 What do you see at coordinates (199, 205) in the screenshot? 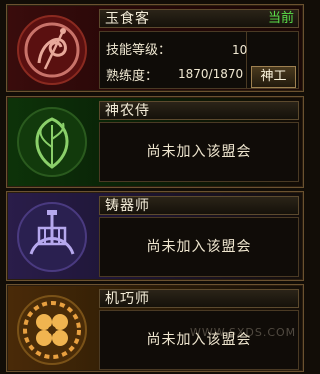
I see `profession-name-bar: 铸器师` at bounding box center [199, 205].